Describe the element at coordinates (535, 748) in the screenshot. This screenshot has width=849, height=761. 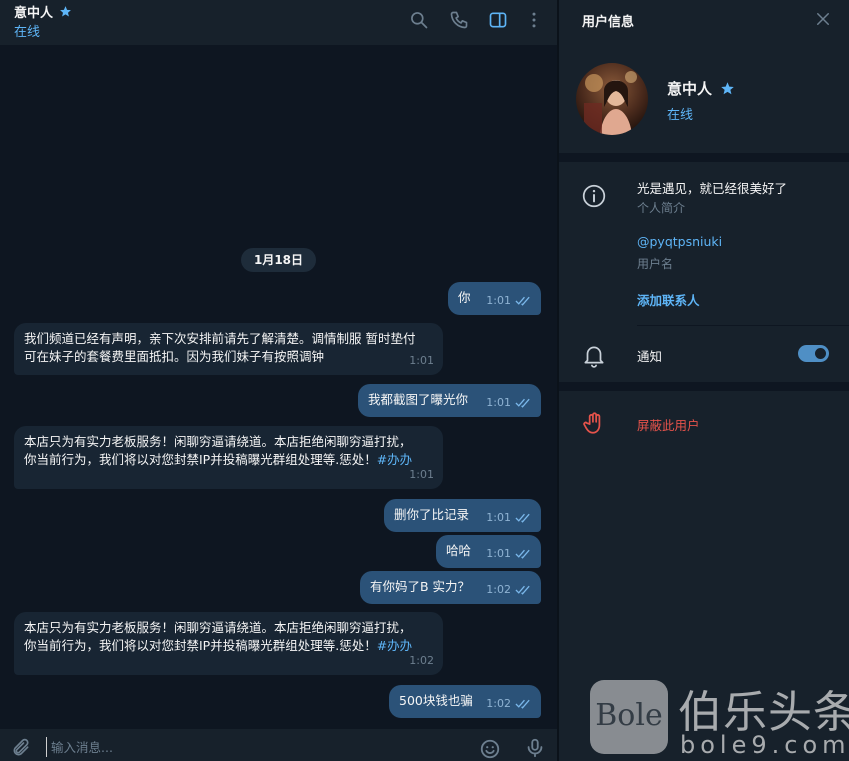
I see `microphone-icon` at that location.